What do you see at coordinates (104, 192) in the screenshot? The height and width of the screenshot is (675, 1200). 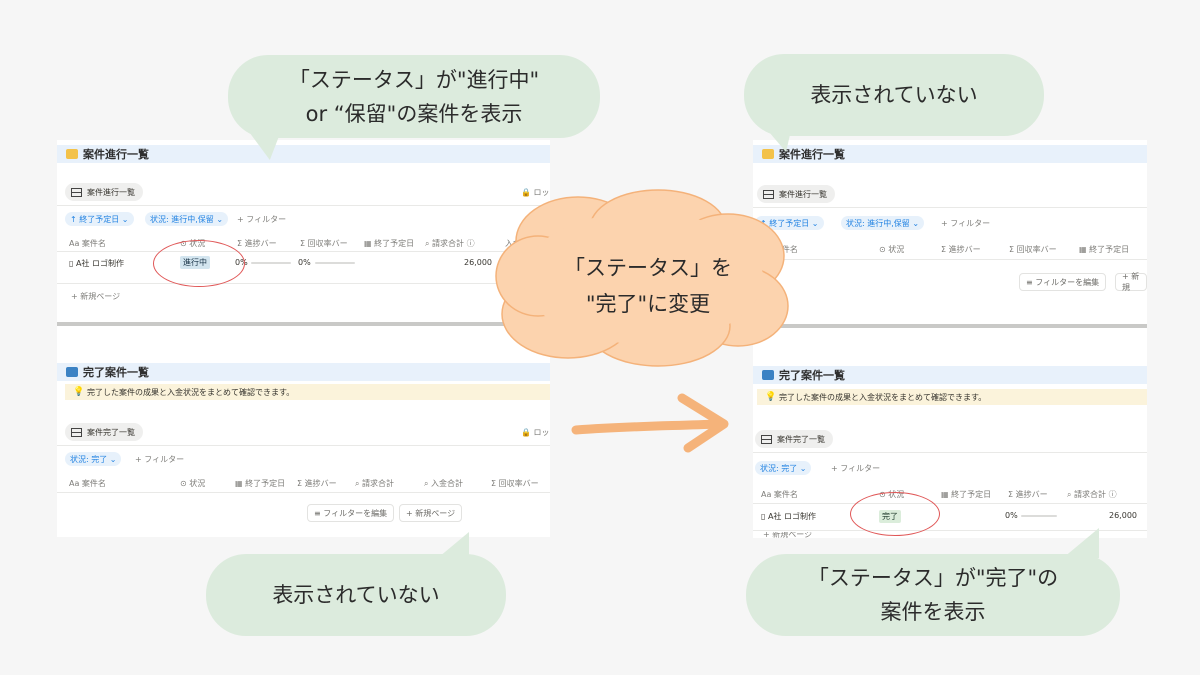 I see `active-view-tab: 案件進行一覧` at bounding box center [104, 192].